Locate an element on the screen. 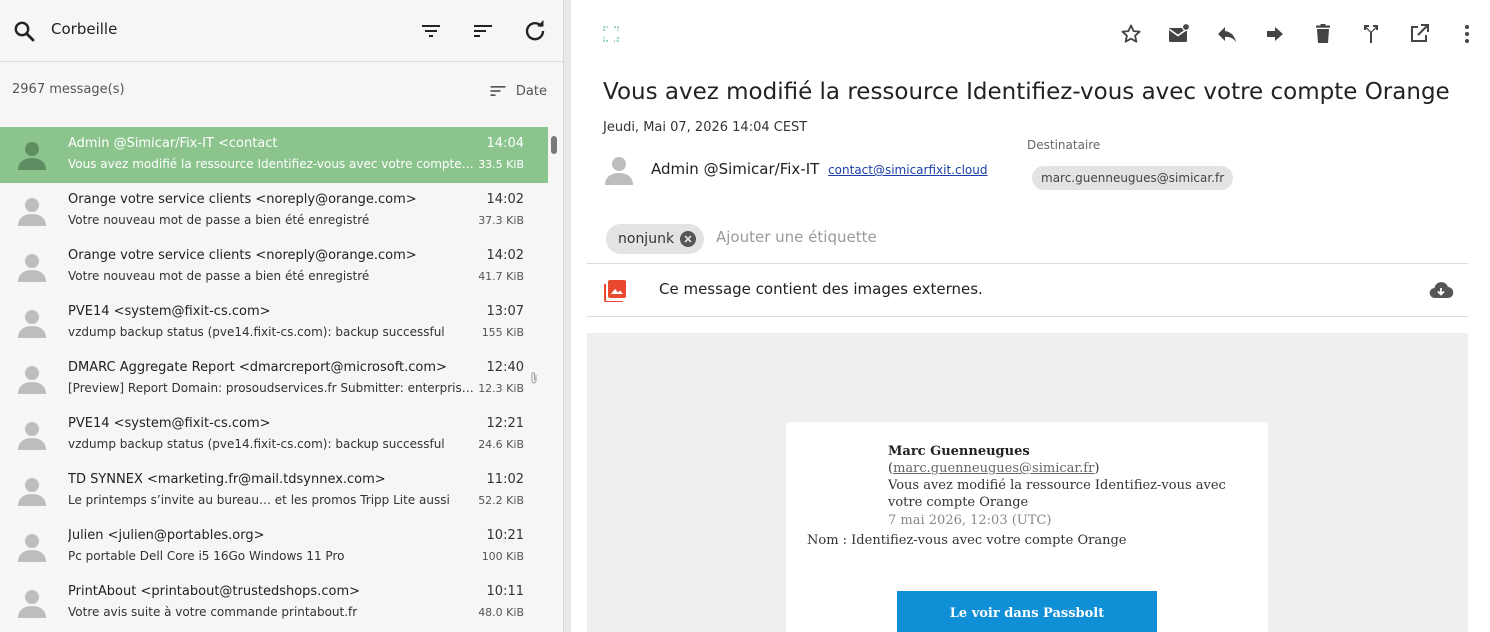  recipient-chip: marc.guenneugues@simicar.fr is located at coordinates (1133, 178).